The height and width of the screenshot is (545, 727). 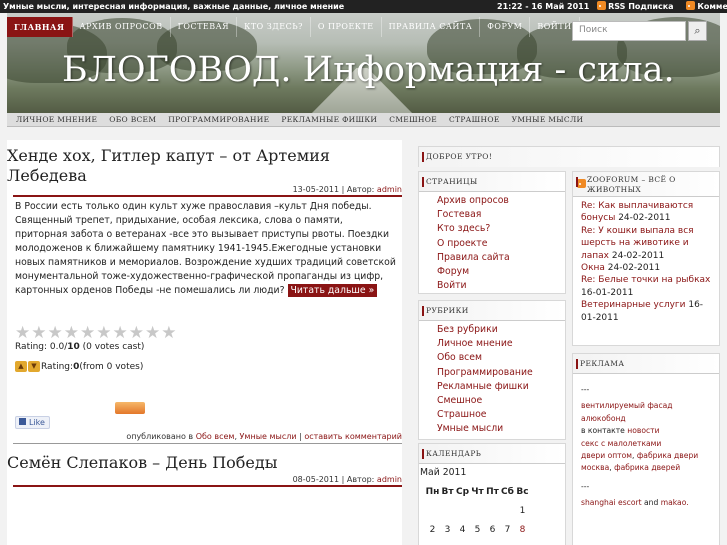 What do you see at coordinates (332, 290) in the screenshot?
I see `read-more-button: Читать дальше »` at bounding box center [332, 290].